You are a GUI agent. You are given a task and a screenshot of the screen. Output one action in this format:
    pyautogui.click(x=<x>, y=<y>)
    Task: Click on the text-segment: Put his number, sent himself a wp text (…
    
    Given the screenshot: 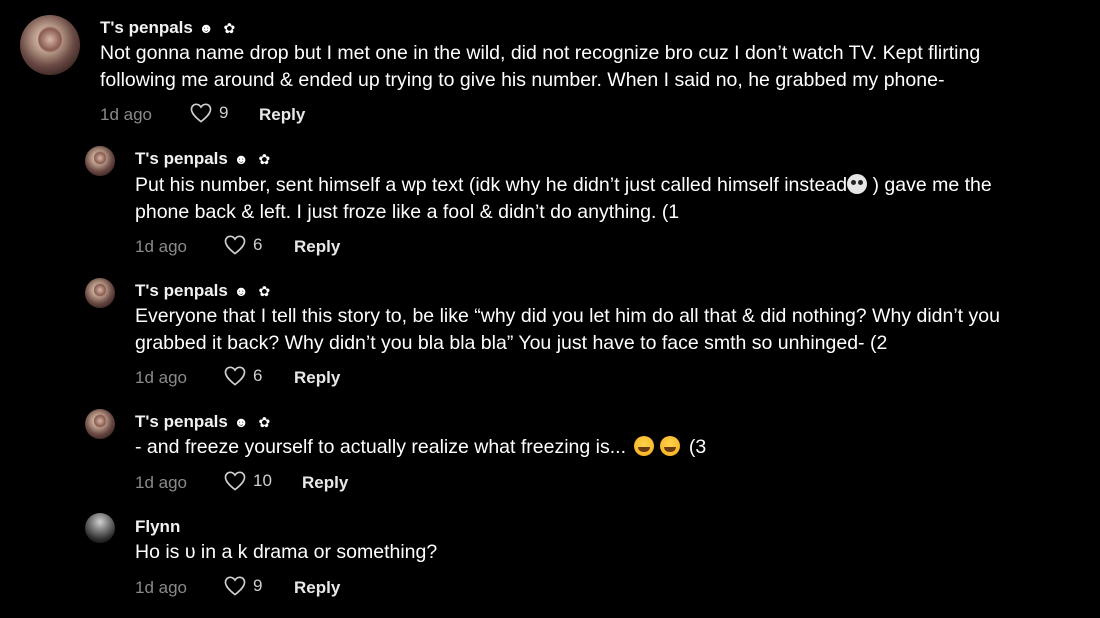 What is the action you would take?
    pyautogui.click(x=491, y=185)
    